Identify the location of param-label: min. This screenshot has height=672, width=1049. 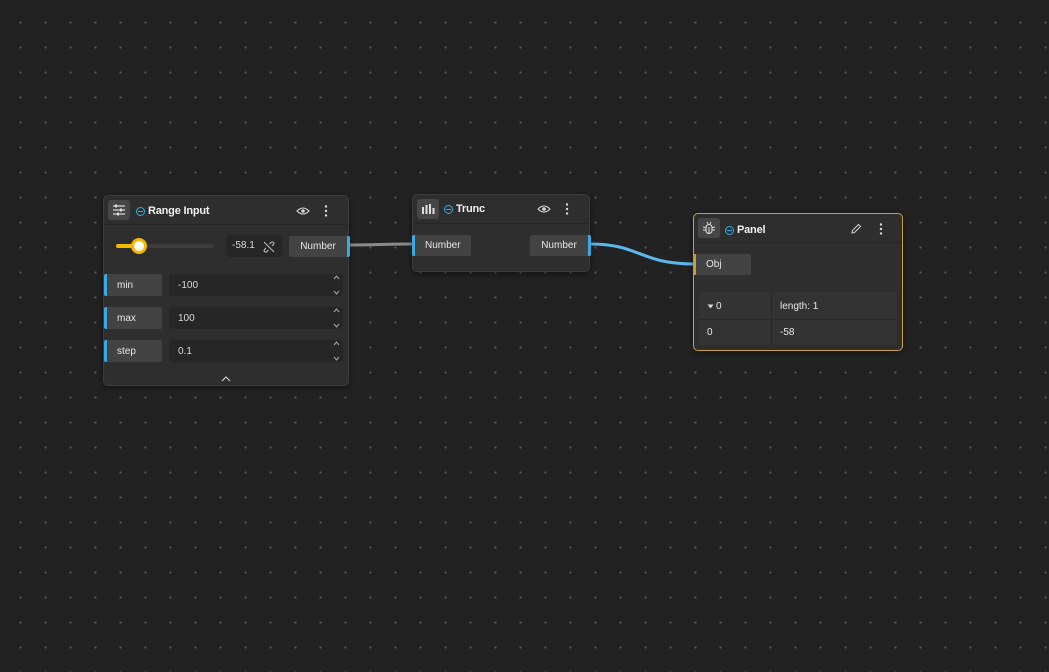
(133, 285).